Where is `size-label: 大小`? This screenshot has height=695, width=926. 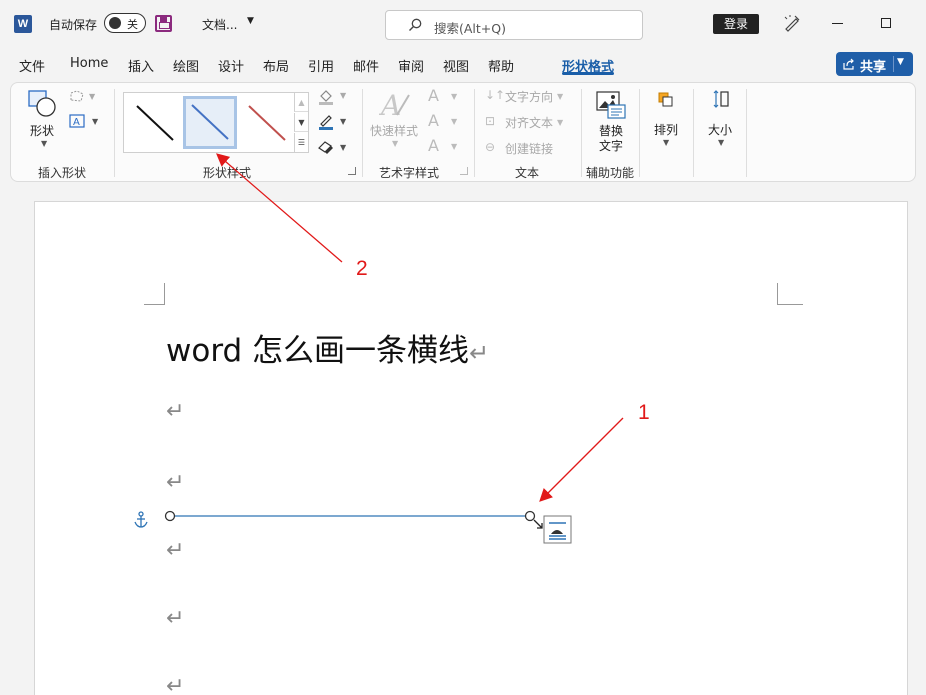
size-label: 大小 is located at coordinates (720, 129).